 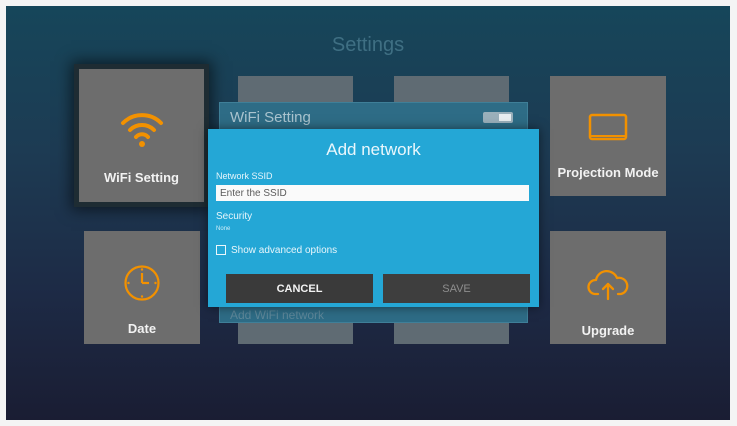 I want to click on tile-label: WiFi Setting, so click(x=141, y=177).